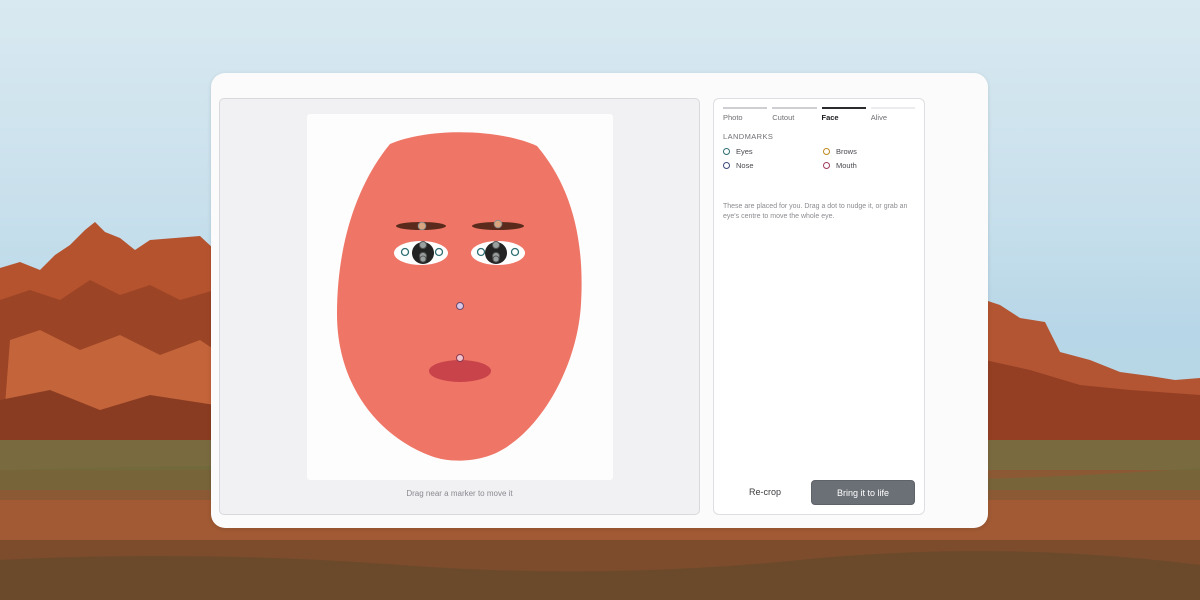 This screenshot has height=600, width=1200. Describe the element at coordinates (726, 151) in the screenshot. I see `eyes-dot-icon` at that location.